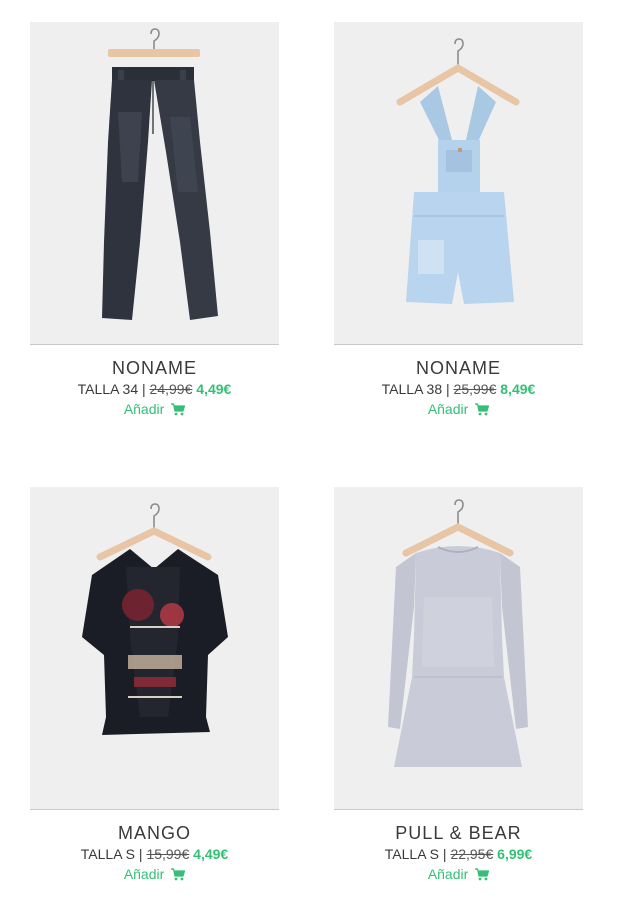 The image size is (620, 900). I want to click on product-price-line: TALLA S | 15,99€ 4,49€, so click(154, 854).